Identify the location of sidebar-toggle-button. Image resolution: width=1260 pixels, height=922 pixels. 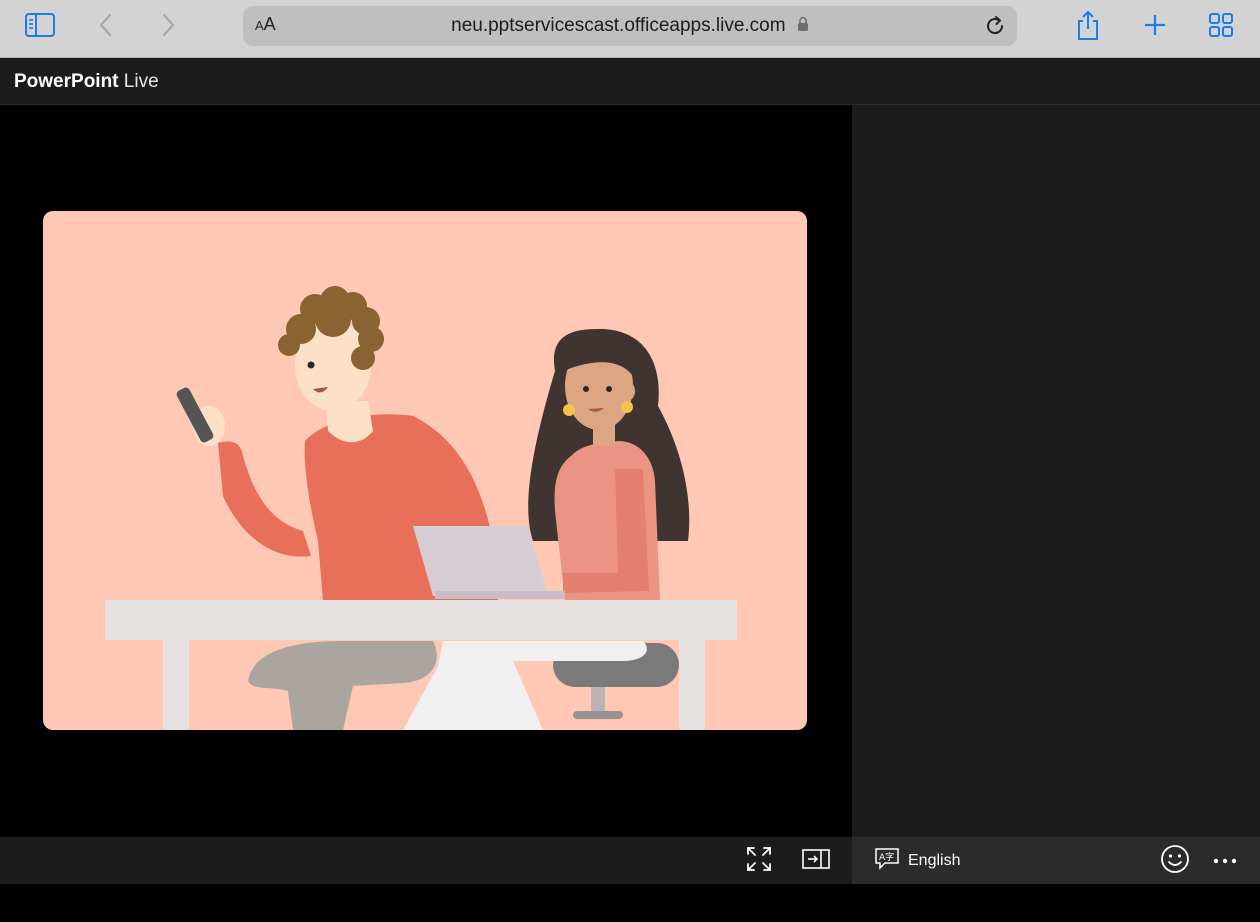
(40, 27).